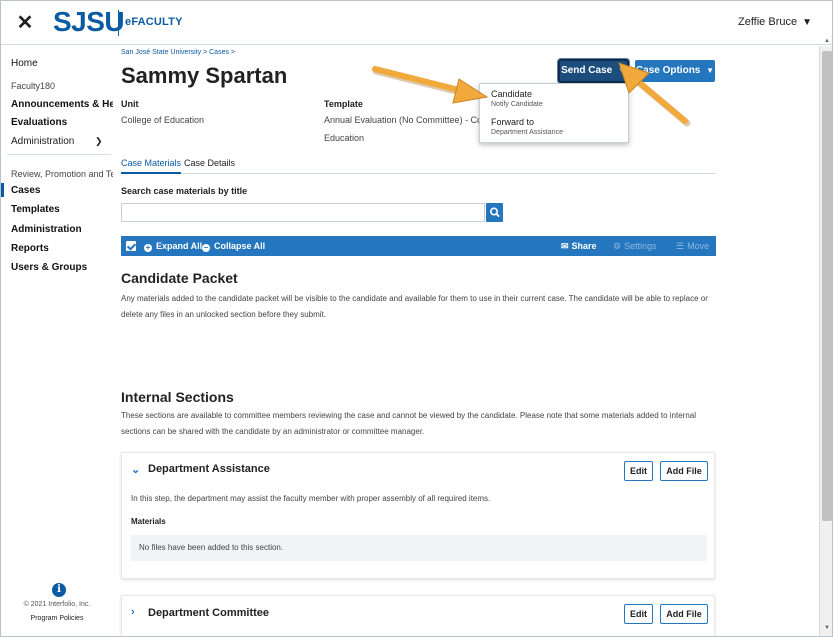 The height and width of the screenshot is (637, 833). I want to click on dropdown-item-candidate: Candidate, so click(511, 94).